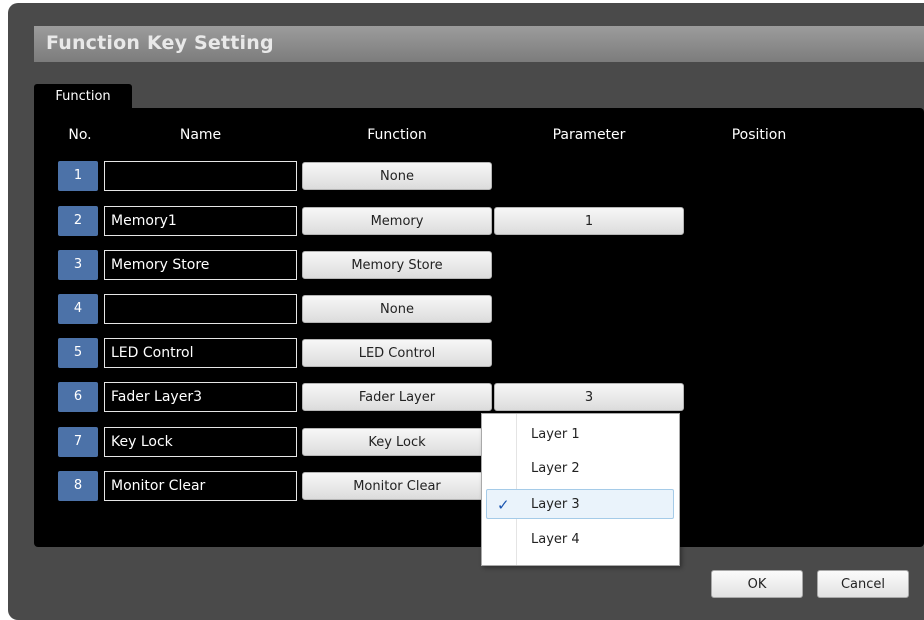 Image resolution: width=924 pixels, height=620 pixels. What do you see at coordinates (555, 434) in the screenshot?
I see `menu-item-label: Layer 1` at bounding box center [555, 434].